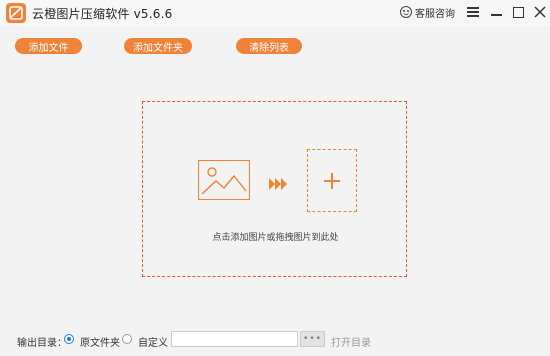 The width and height of the screenshot is (550, 356). I want to click on radio-original-folder, so click(69, 339).